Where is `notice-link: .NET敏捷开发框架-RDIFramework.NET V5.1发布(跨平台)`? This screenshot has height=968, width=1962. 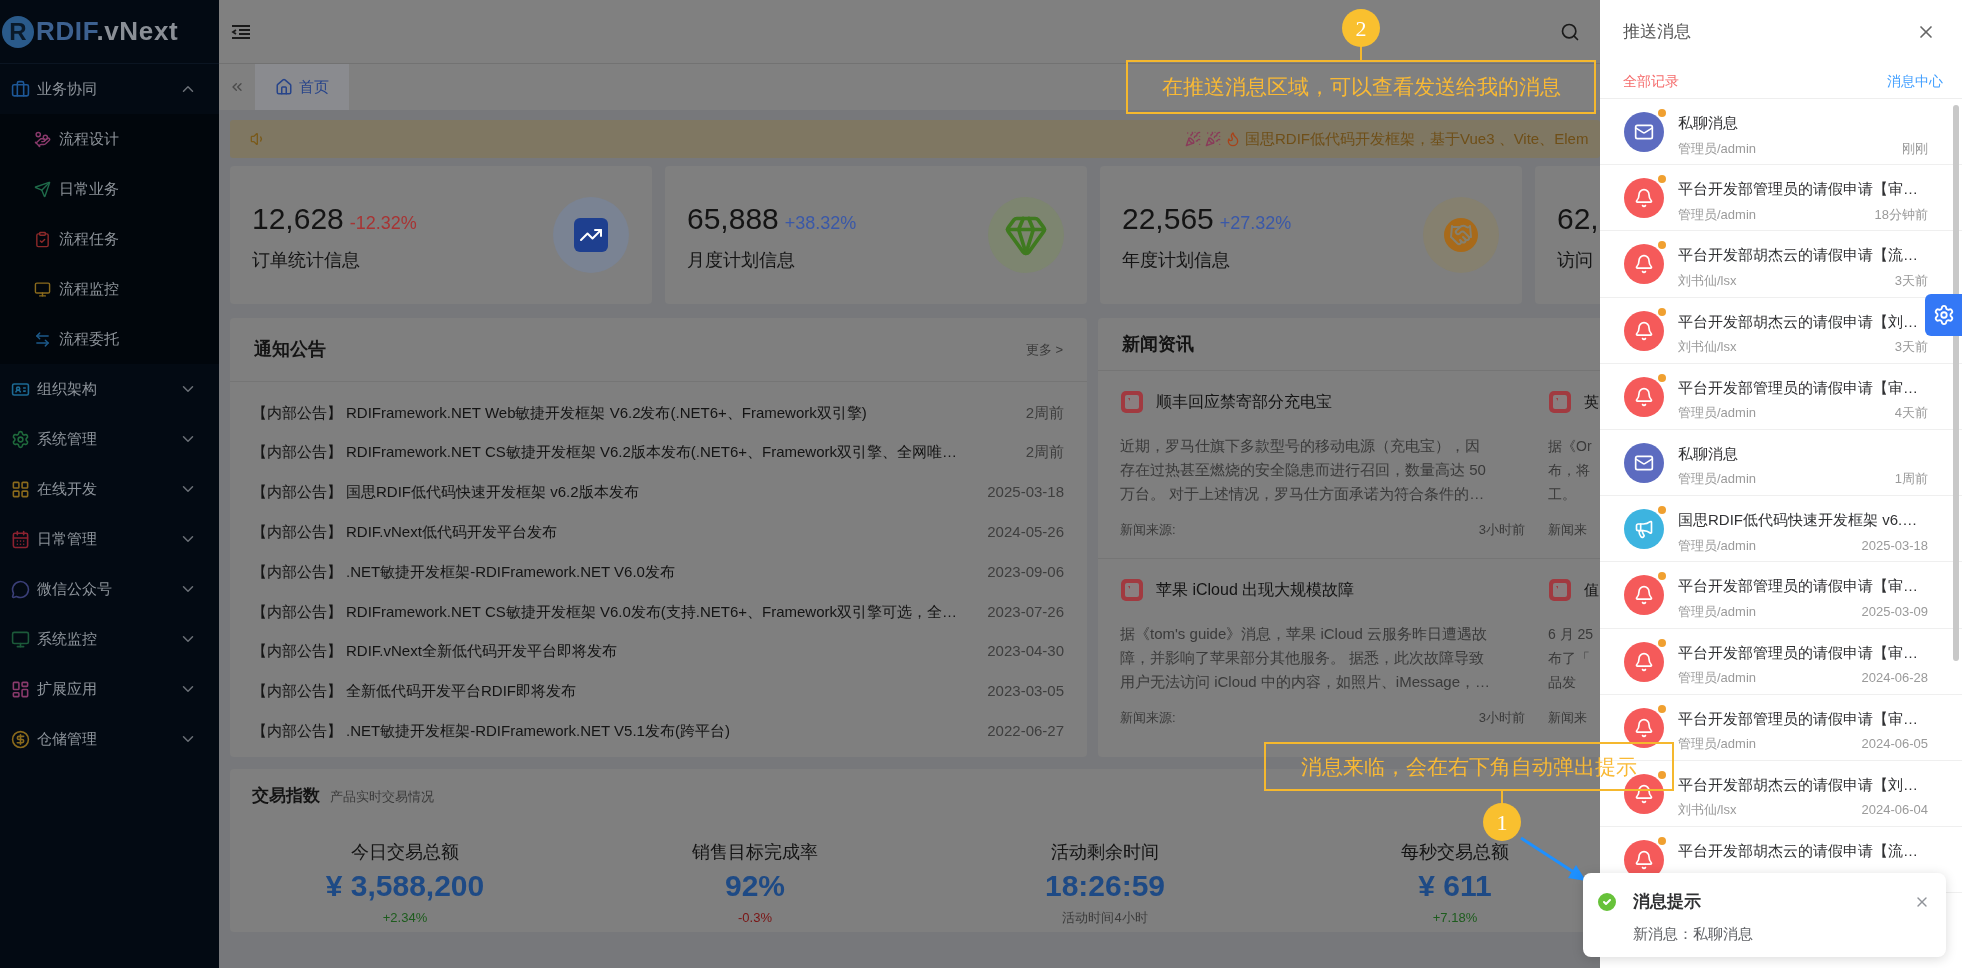
notice-link: .NET敏捷开发框架-RDIFramework.NET V5.1发布(跨平台) is located at coordinates (663, 731).